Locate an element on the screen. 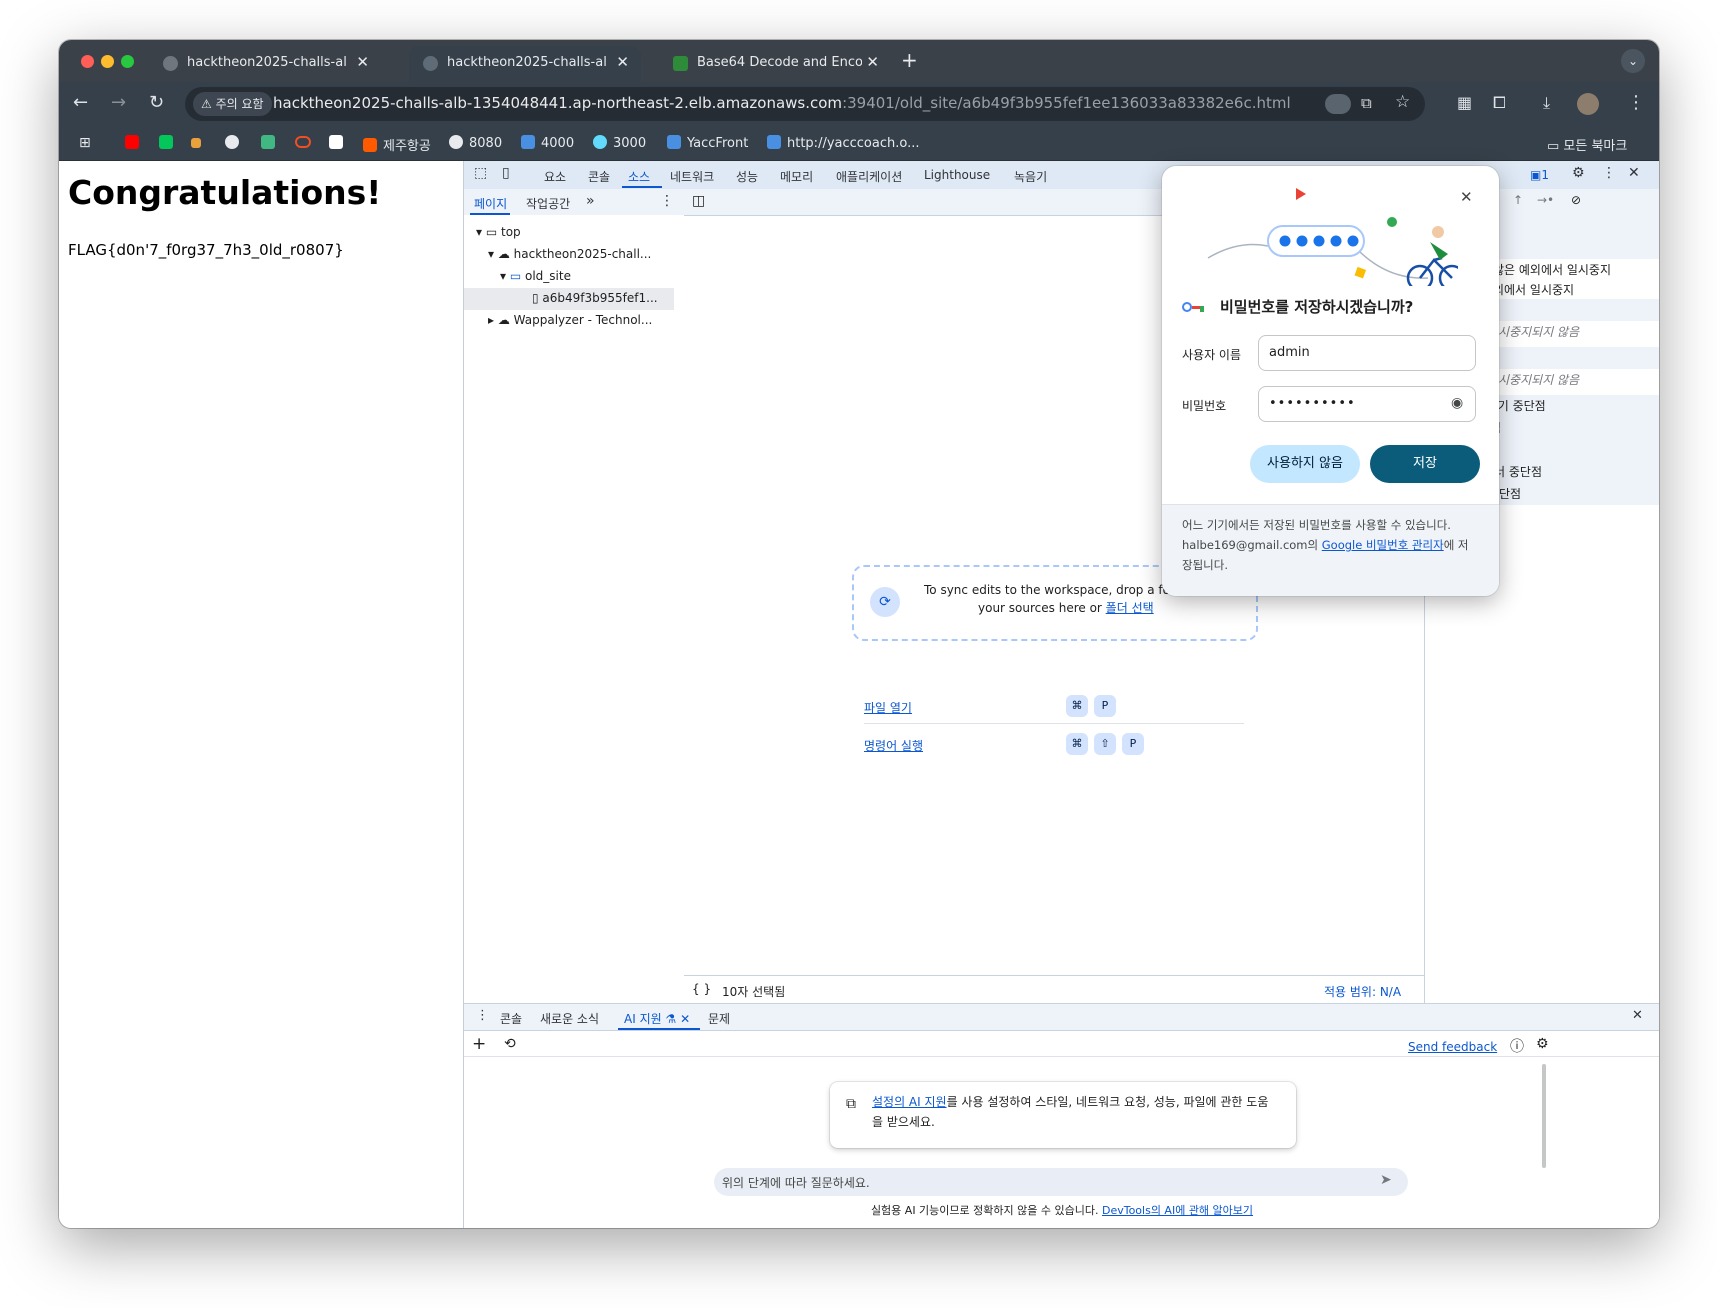 Image resolution: width=1717 pixels, height=1308 pixels. tab-elements: 요소 is located at coordinates (555, 176).